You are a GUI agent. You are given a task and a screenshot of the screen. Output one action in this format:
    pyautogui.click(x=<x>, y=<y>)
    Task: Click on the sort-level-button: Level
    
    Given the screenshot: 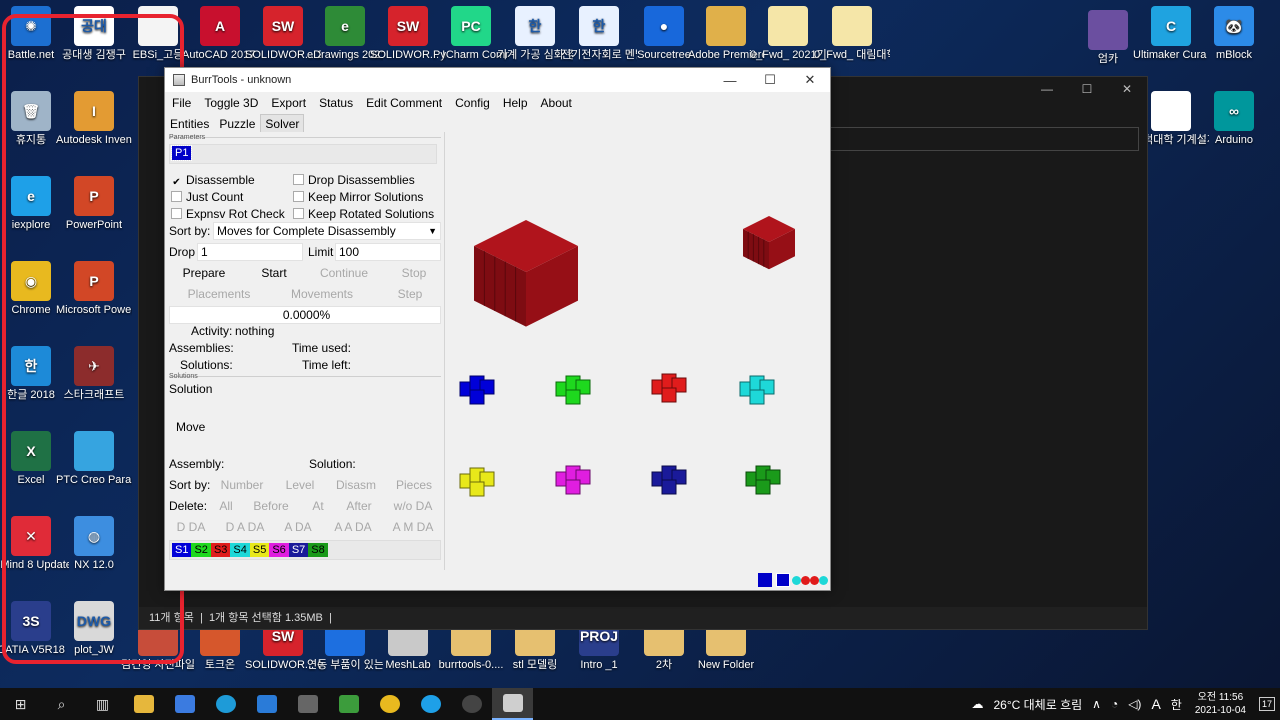 What is the action you would take?
    pyautogui.click(x=300, y=485)
    